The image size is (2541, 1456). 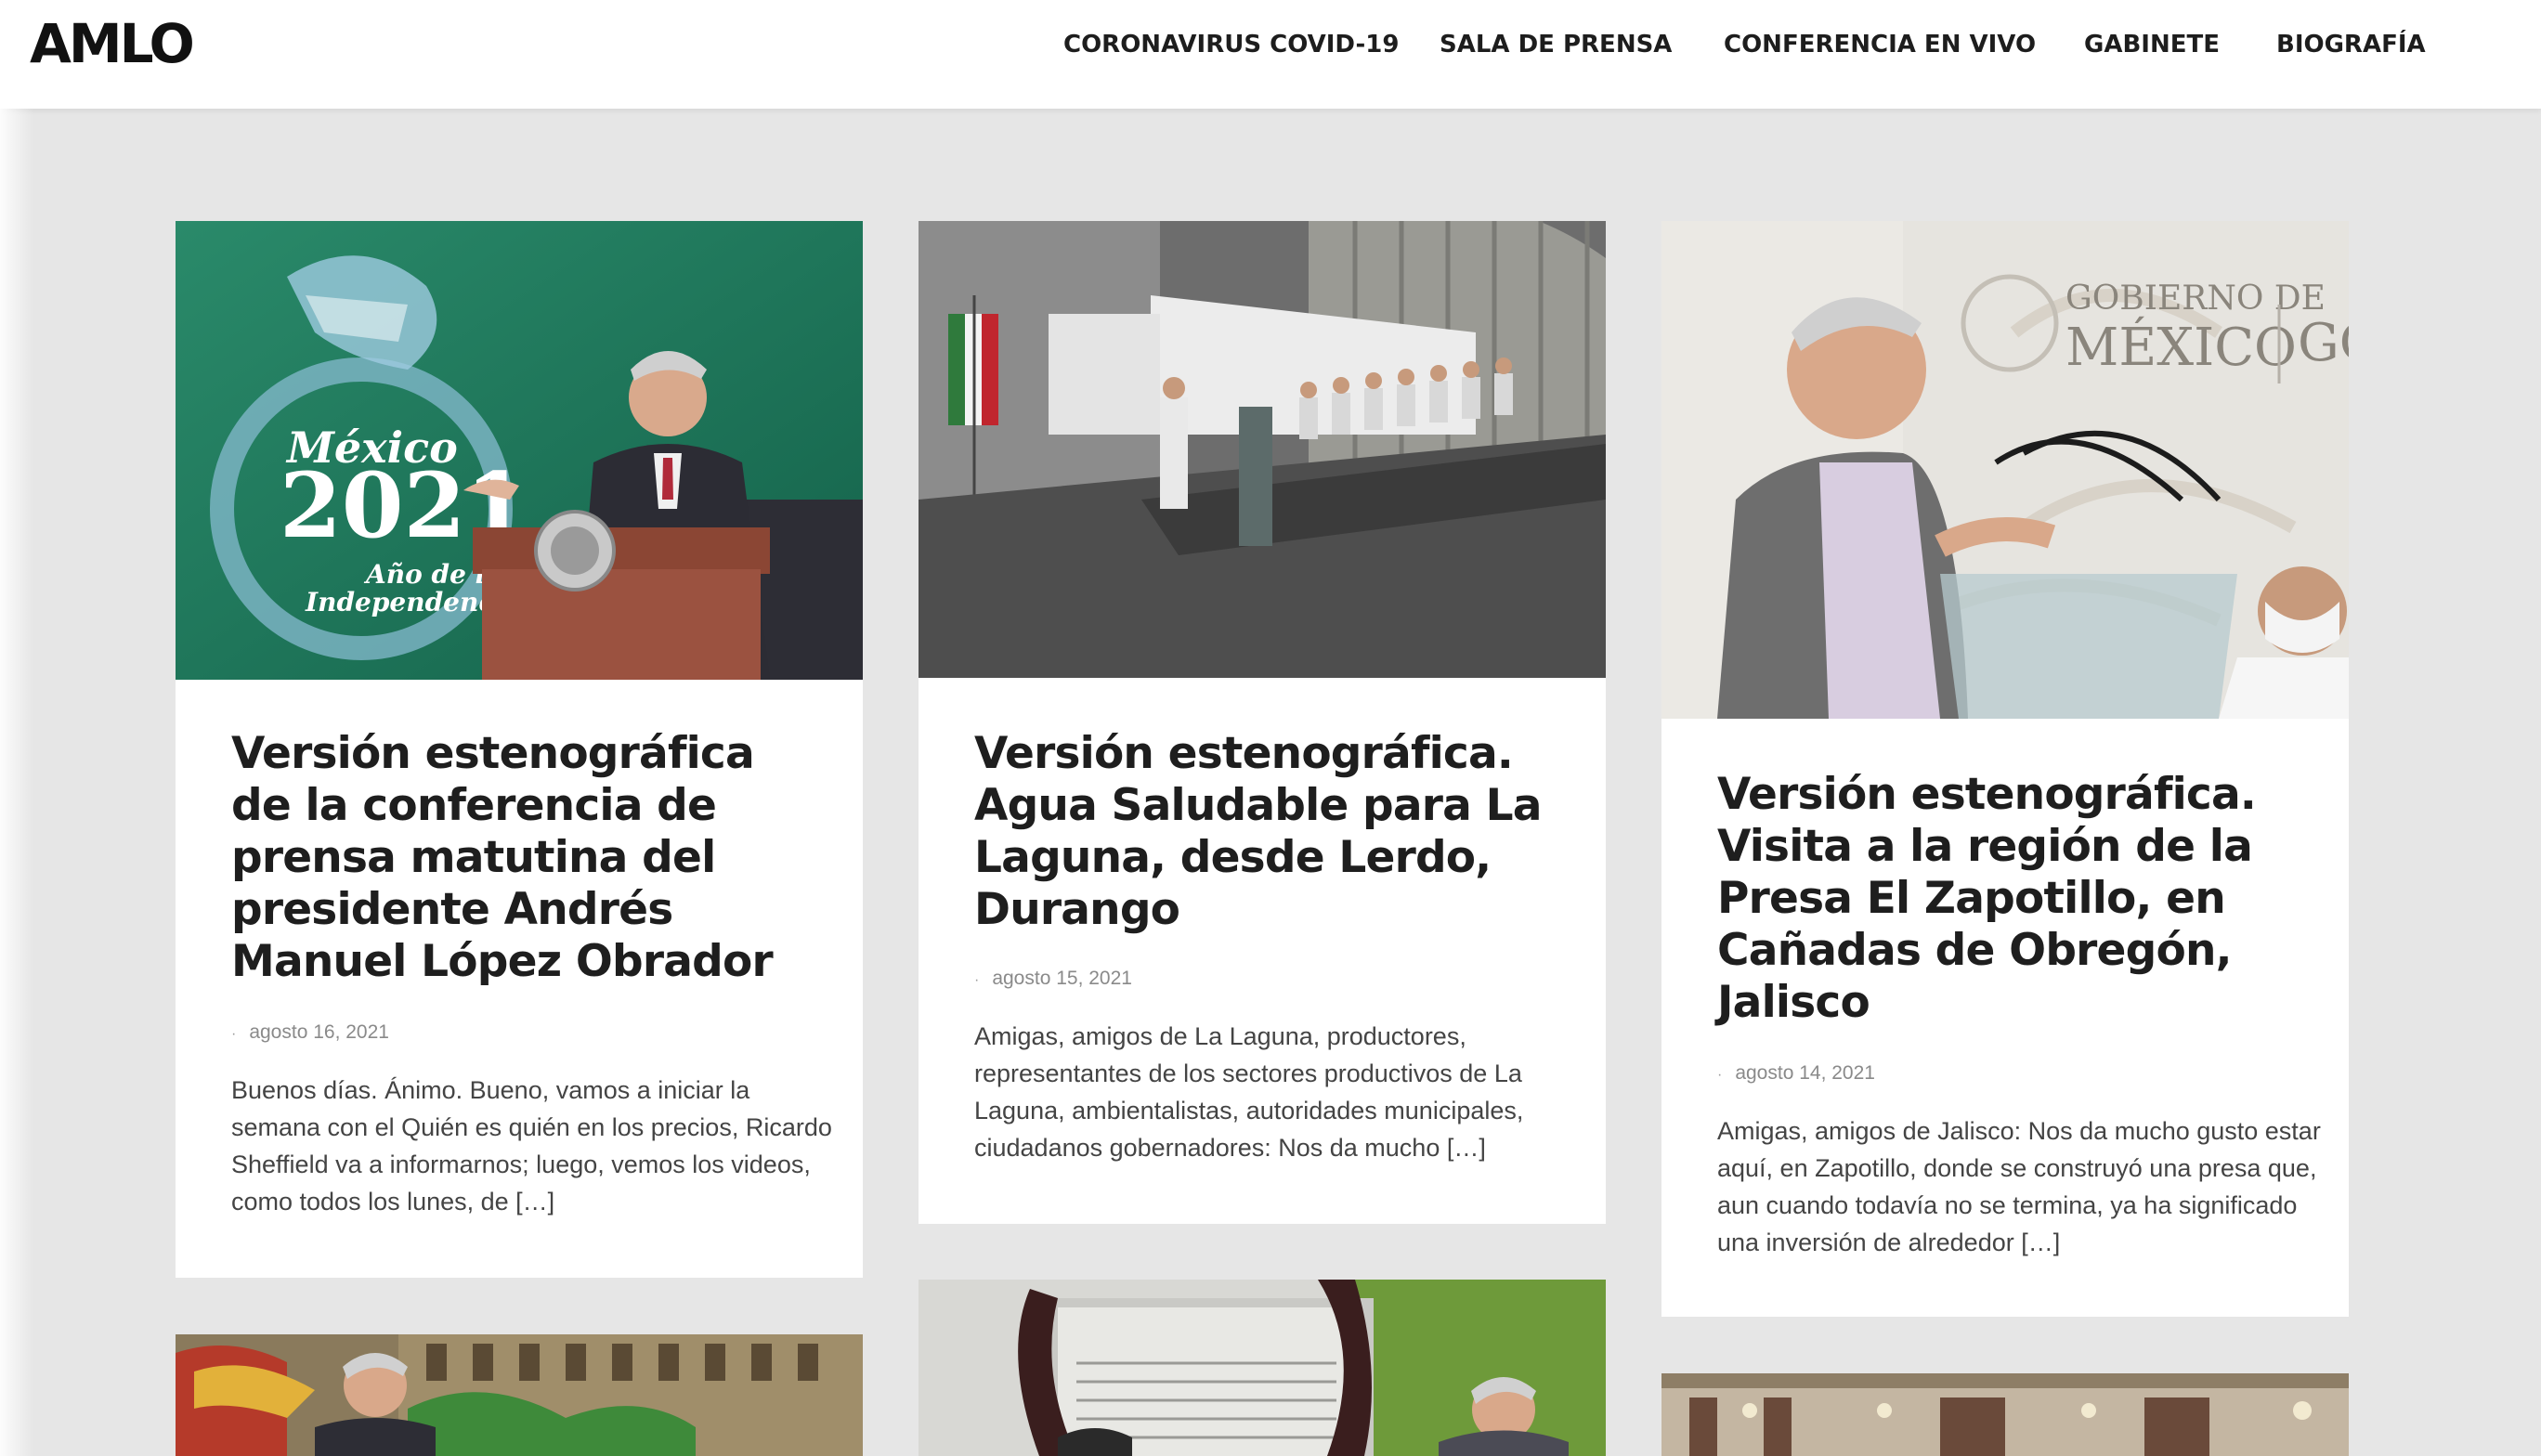 I want to click on conference-photo: México 2021 Año de la Independencia, so click(x=519, y=450).